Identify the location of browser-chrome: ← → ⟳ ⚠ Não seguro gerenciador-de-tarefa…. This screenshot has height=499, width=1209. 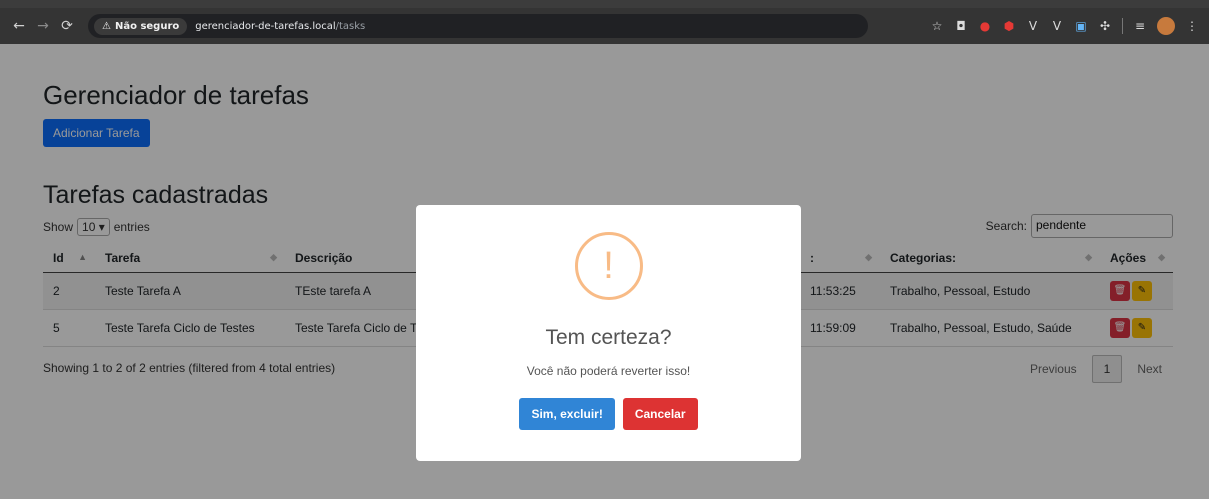
(604, 22).